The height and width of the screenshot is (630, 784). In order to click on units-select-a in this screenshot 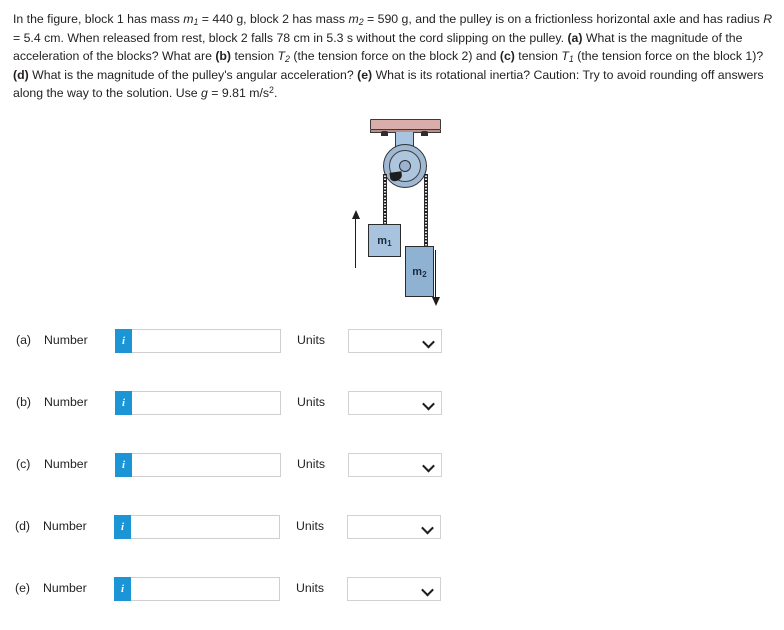, I will do `click(395, 341)`.